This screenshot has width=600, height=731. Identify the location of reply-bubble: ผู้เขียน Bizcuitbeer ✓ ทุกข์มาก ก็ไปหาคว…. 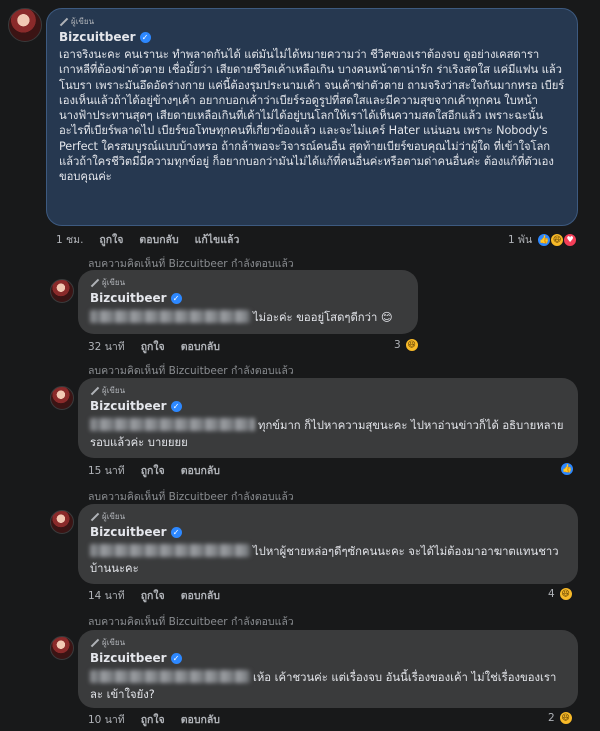
(328, 418).